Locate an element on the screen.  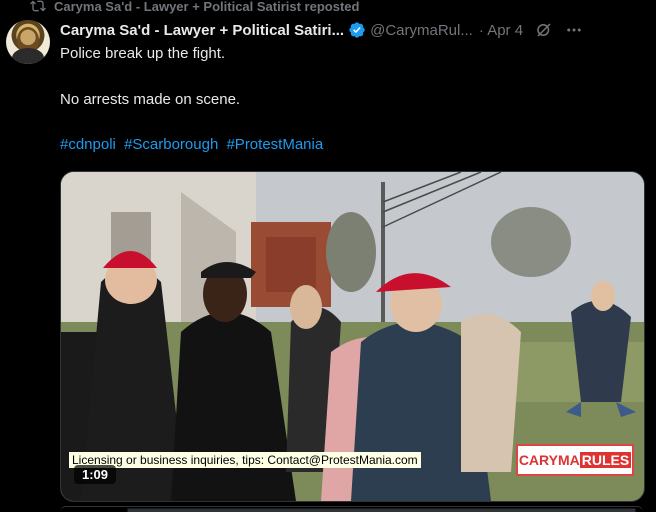
brand-text-2: RULES is located at coordinates (605, 460).